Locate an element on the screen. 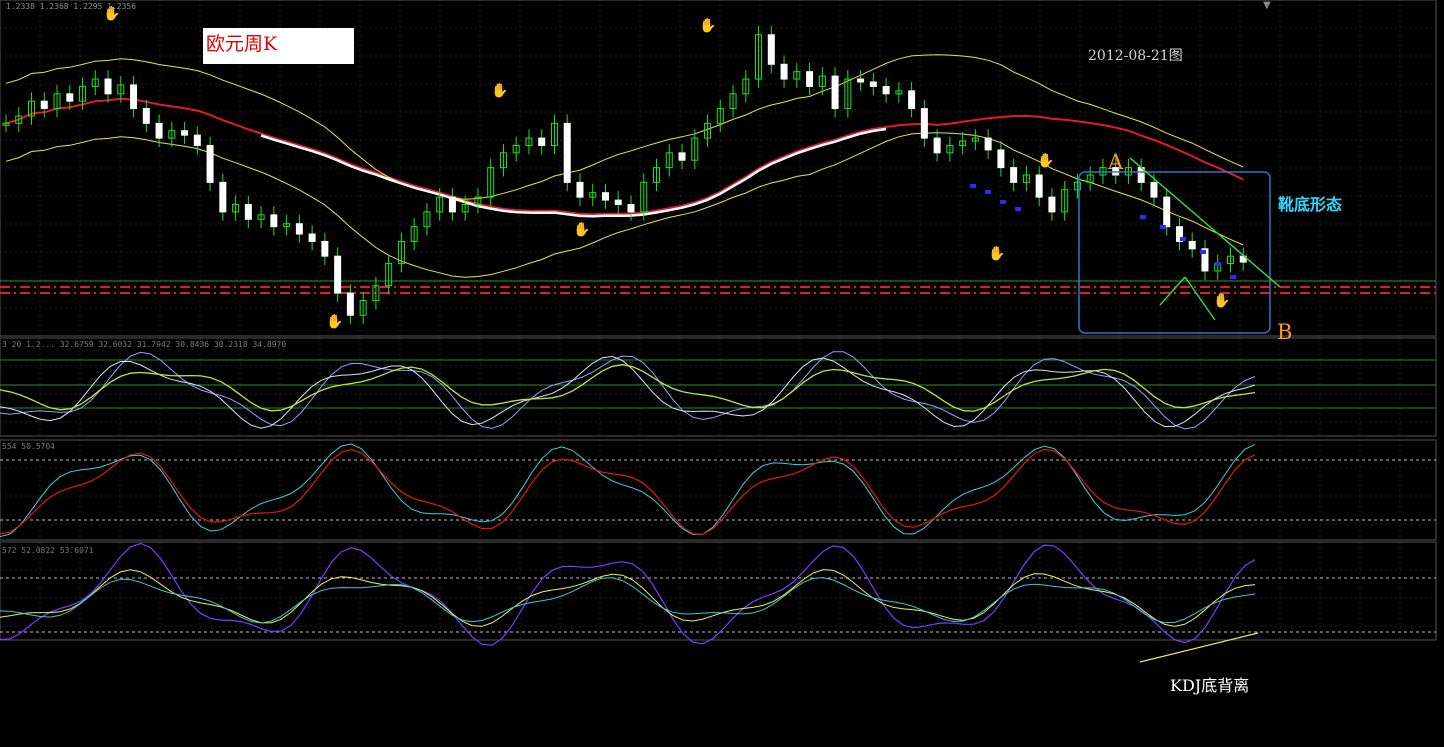  chart-title: 欧元周K is located at coordinates (278, 46).